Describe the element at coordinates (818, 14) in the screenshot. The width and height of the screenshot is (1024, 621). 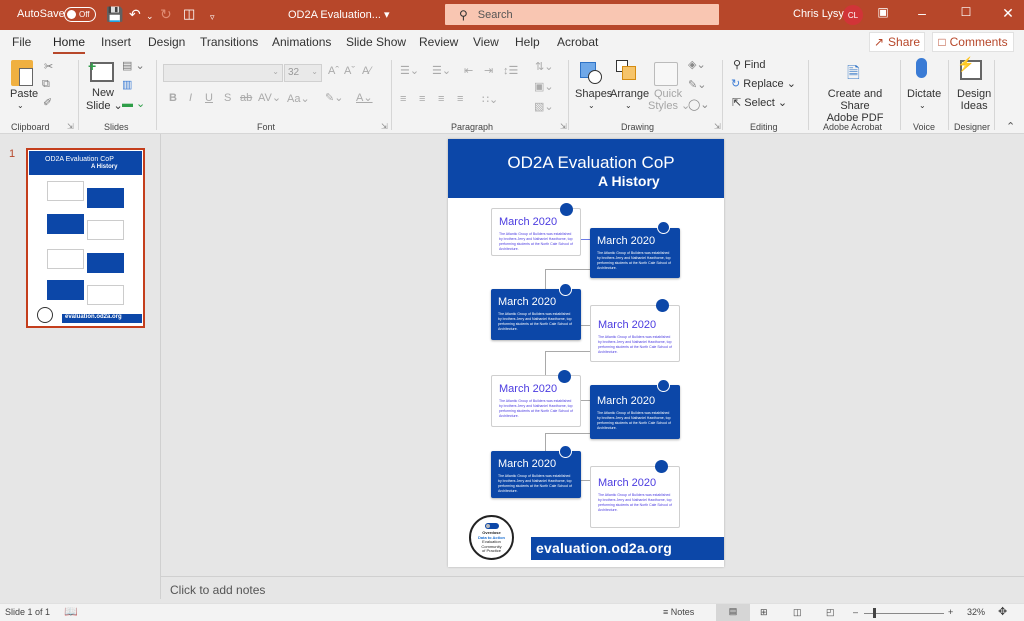
I see `user-name: Chris Lysy` at that location.